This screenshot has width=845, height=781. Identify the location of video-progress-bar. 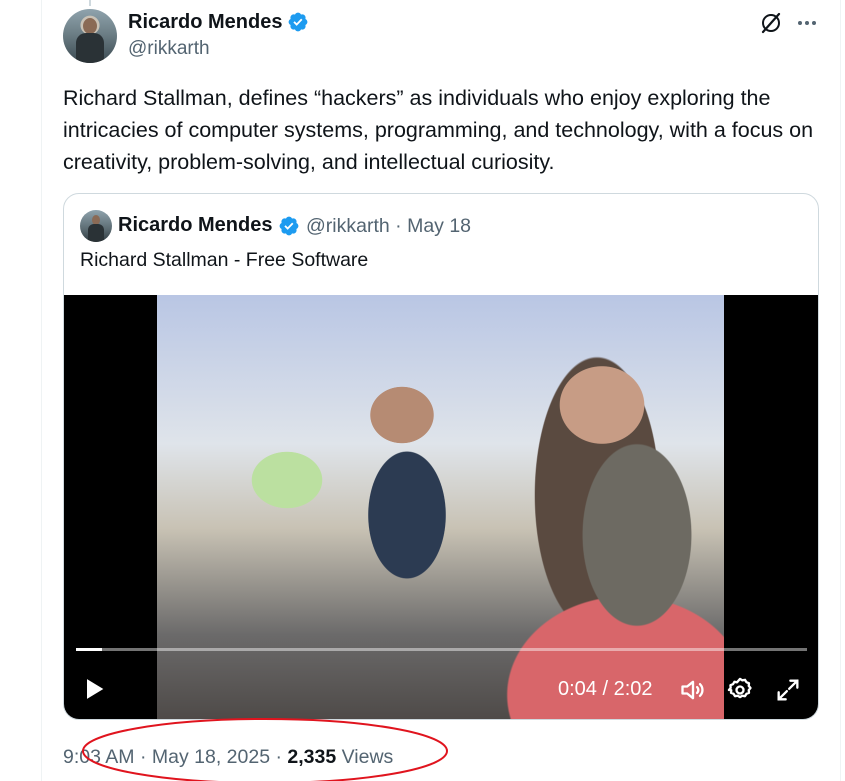
(441, 649).